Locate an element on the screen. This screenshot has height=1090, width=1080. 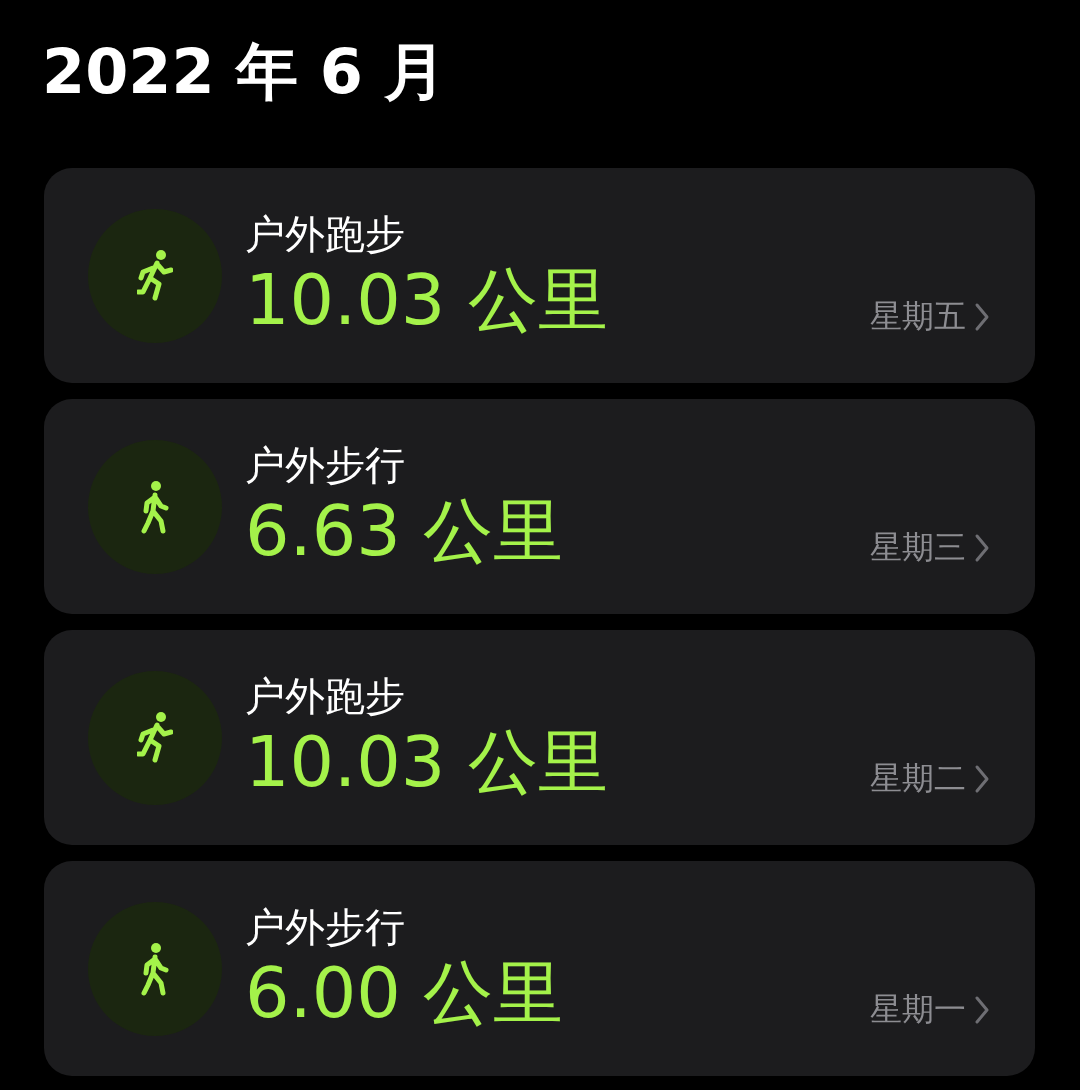
workout-distance: 6.63 公里 is located at coordinates (405, 530).